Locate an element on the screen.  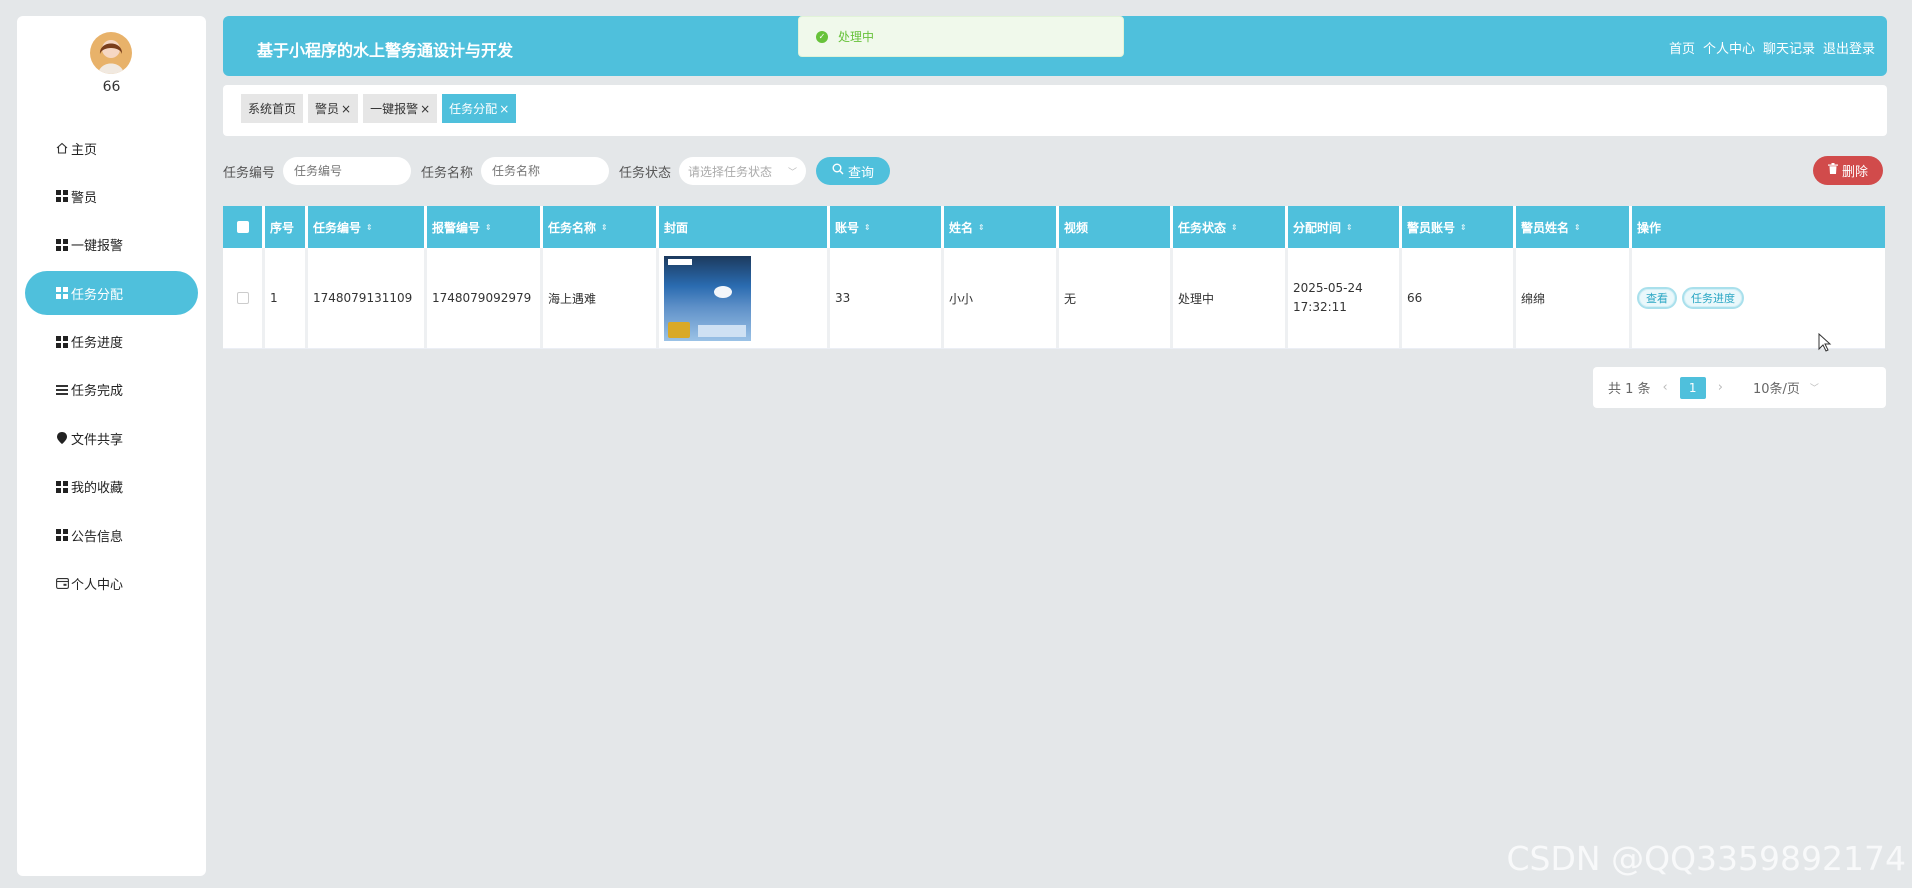
home-icon is located at coordinates (62, 148).